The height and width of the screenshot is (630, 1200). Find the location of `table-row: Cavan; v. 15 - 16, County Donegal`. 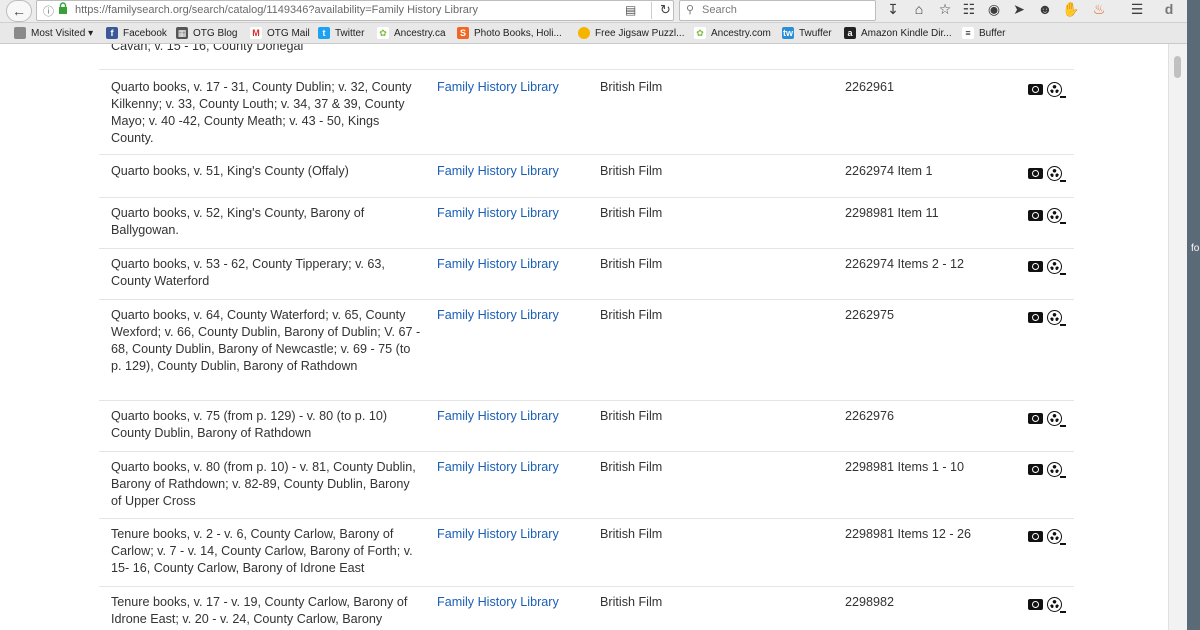

table-row: Cavan; v. 15 - 16, County Donegal is located at coordinates (586, 57).